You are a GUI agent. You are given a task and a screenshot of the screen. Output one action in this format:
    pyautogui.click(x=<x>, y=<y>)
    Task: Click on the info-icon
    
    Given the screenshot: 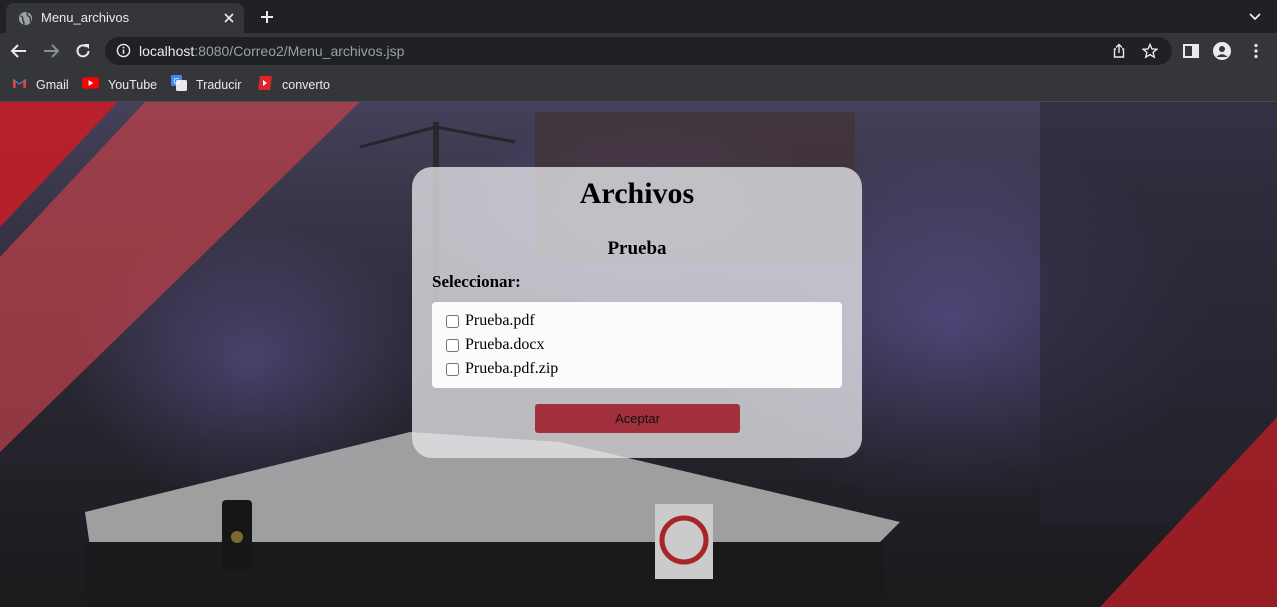 What is the action you would take?
    pyautogui.click(x=123, y=53)
    